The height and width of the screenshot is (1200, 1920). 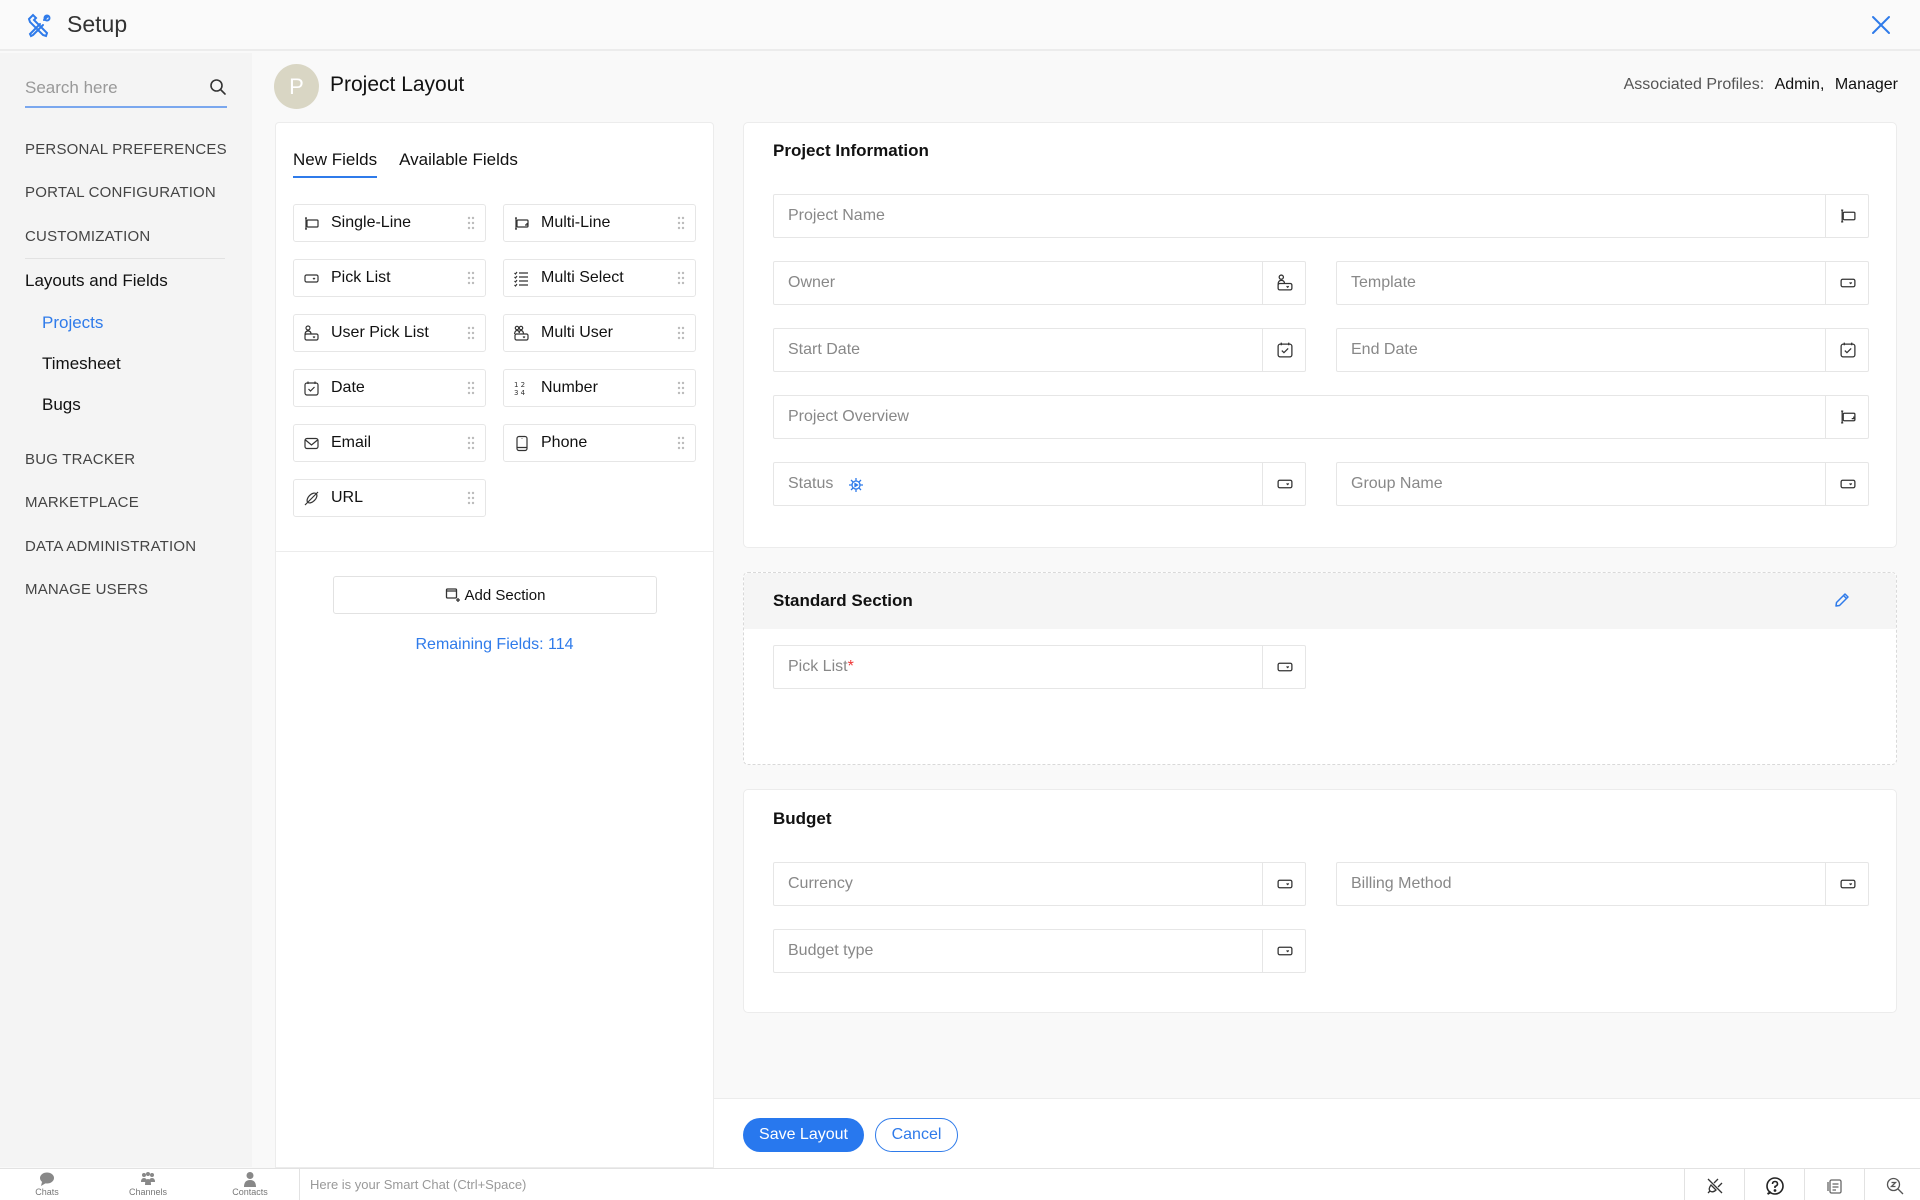 I want to click on plugin-button, so click(x=1714, y=1184).